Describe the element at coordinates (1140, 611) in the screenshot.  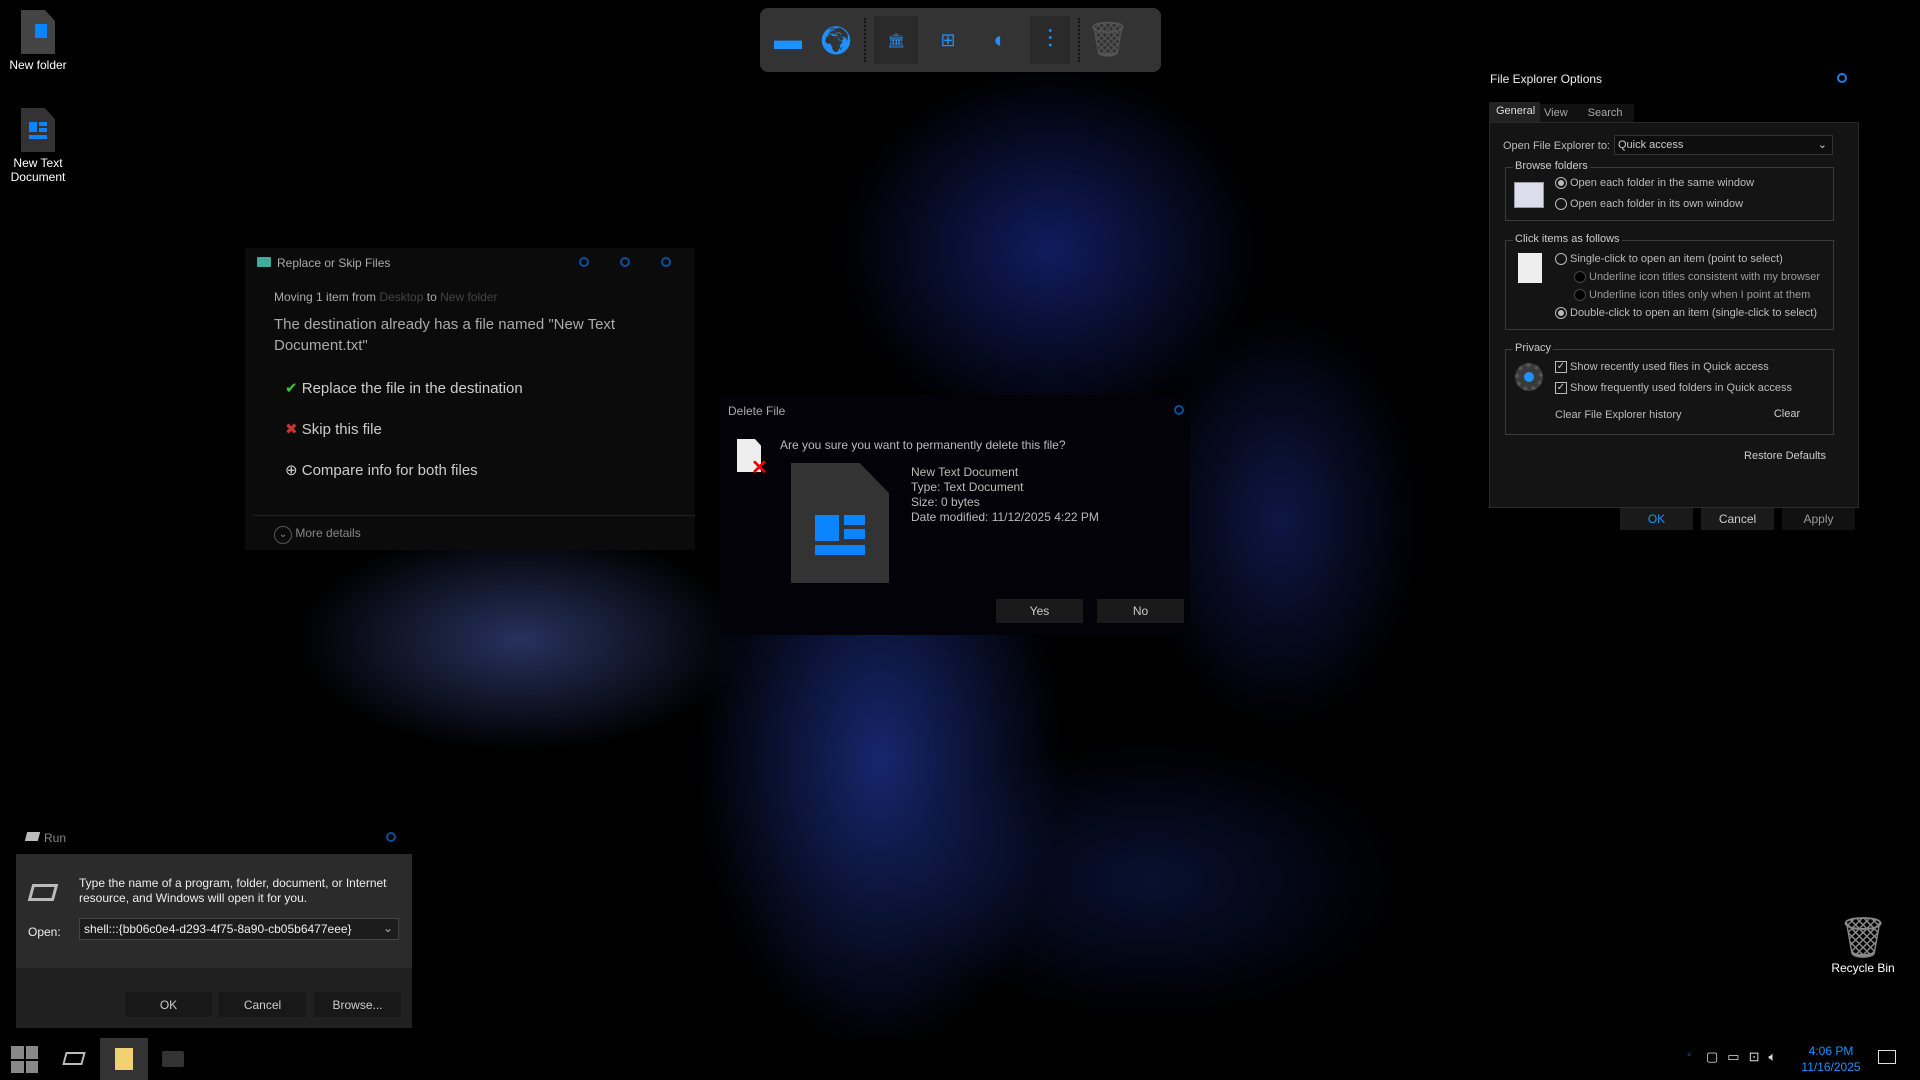
I see `no-button: No` at that location.